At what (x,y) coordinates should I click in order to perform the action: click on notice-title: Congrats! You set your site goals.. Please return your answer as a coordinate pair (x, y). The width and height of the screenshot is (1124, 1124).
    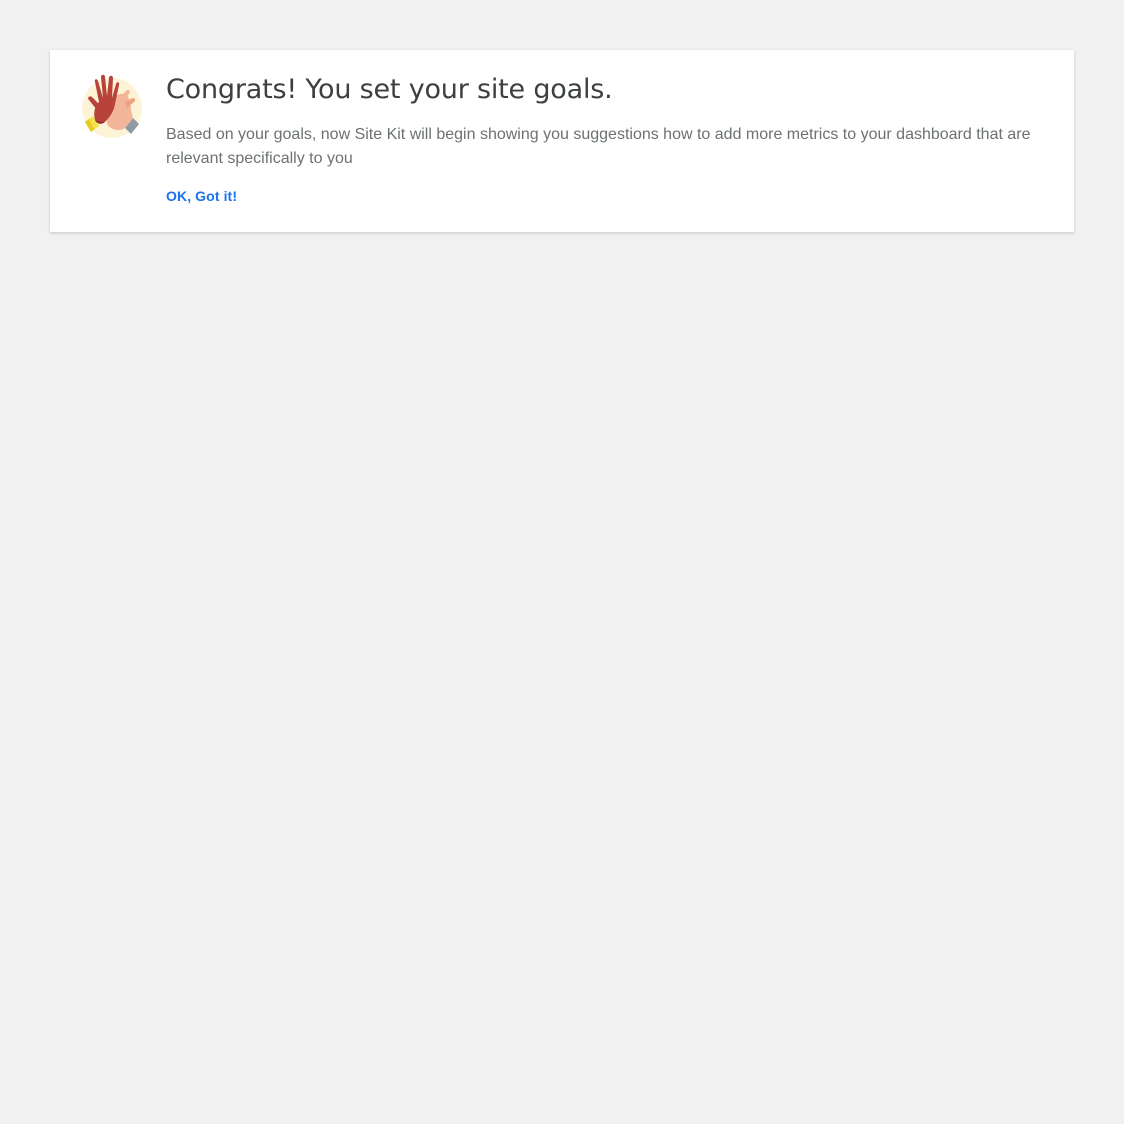
    Looking at the image, I should click on (389, 89).